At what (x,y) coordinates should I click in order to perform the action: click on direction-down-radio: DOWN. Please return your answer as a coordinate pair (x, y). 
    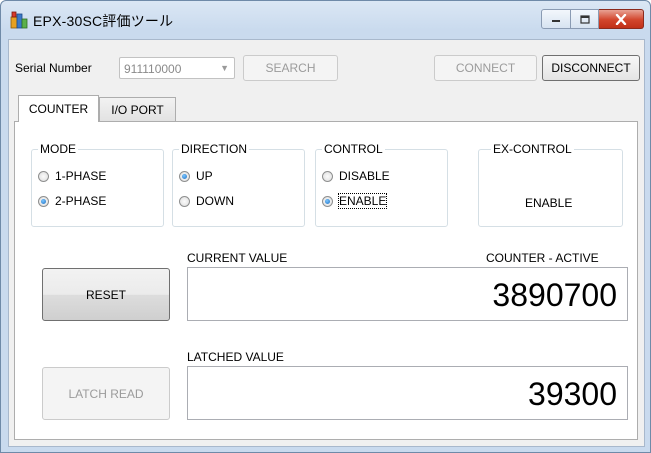
    Looking at the image, I should click on (206, 201).